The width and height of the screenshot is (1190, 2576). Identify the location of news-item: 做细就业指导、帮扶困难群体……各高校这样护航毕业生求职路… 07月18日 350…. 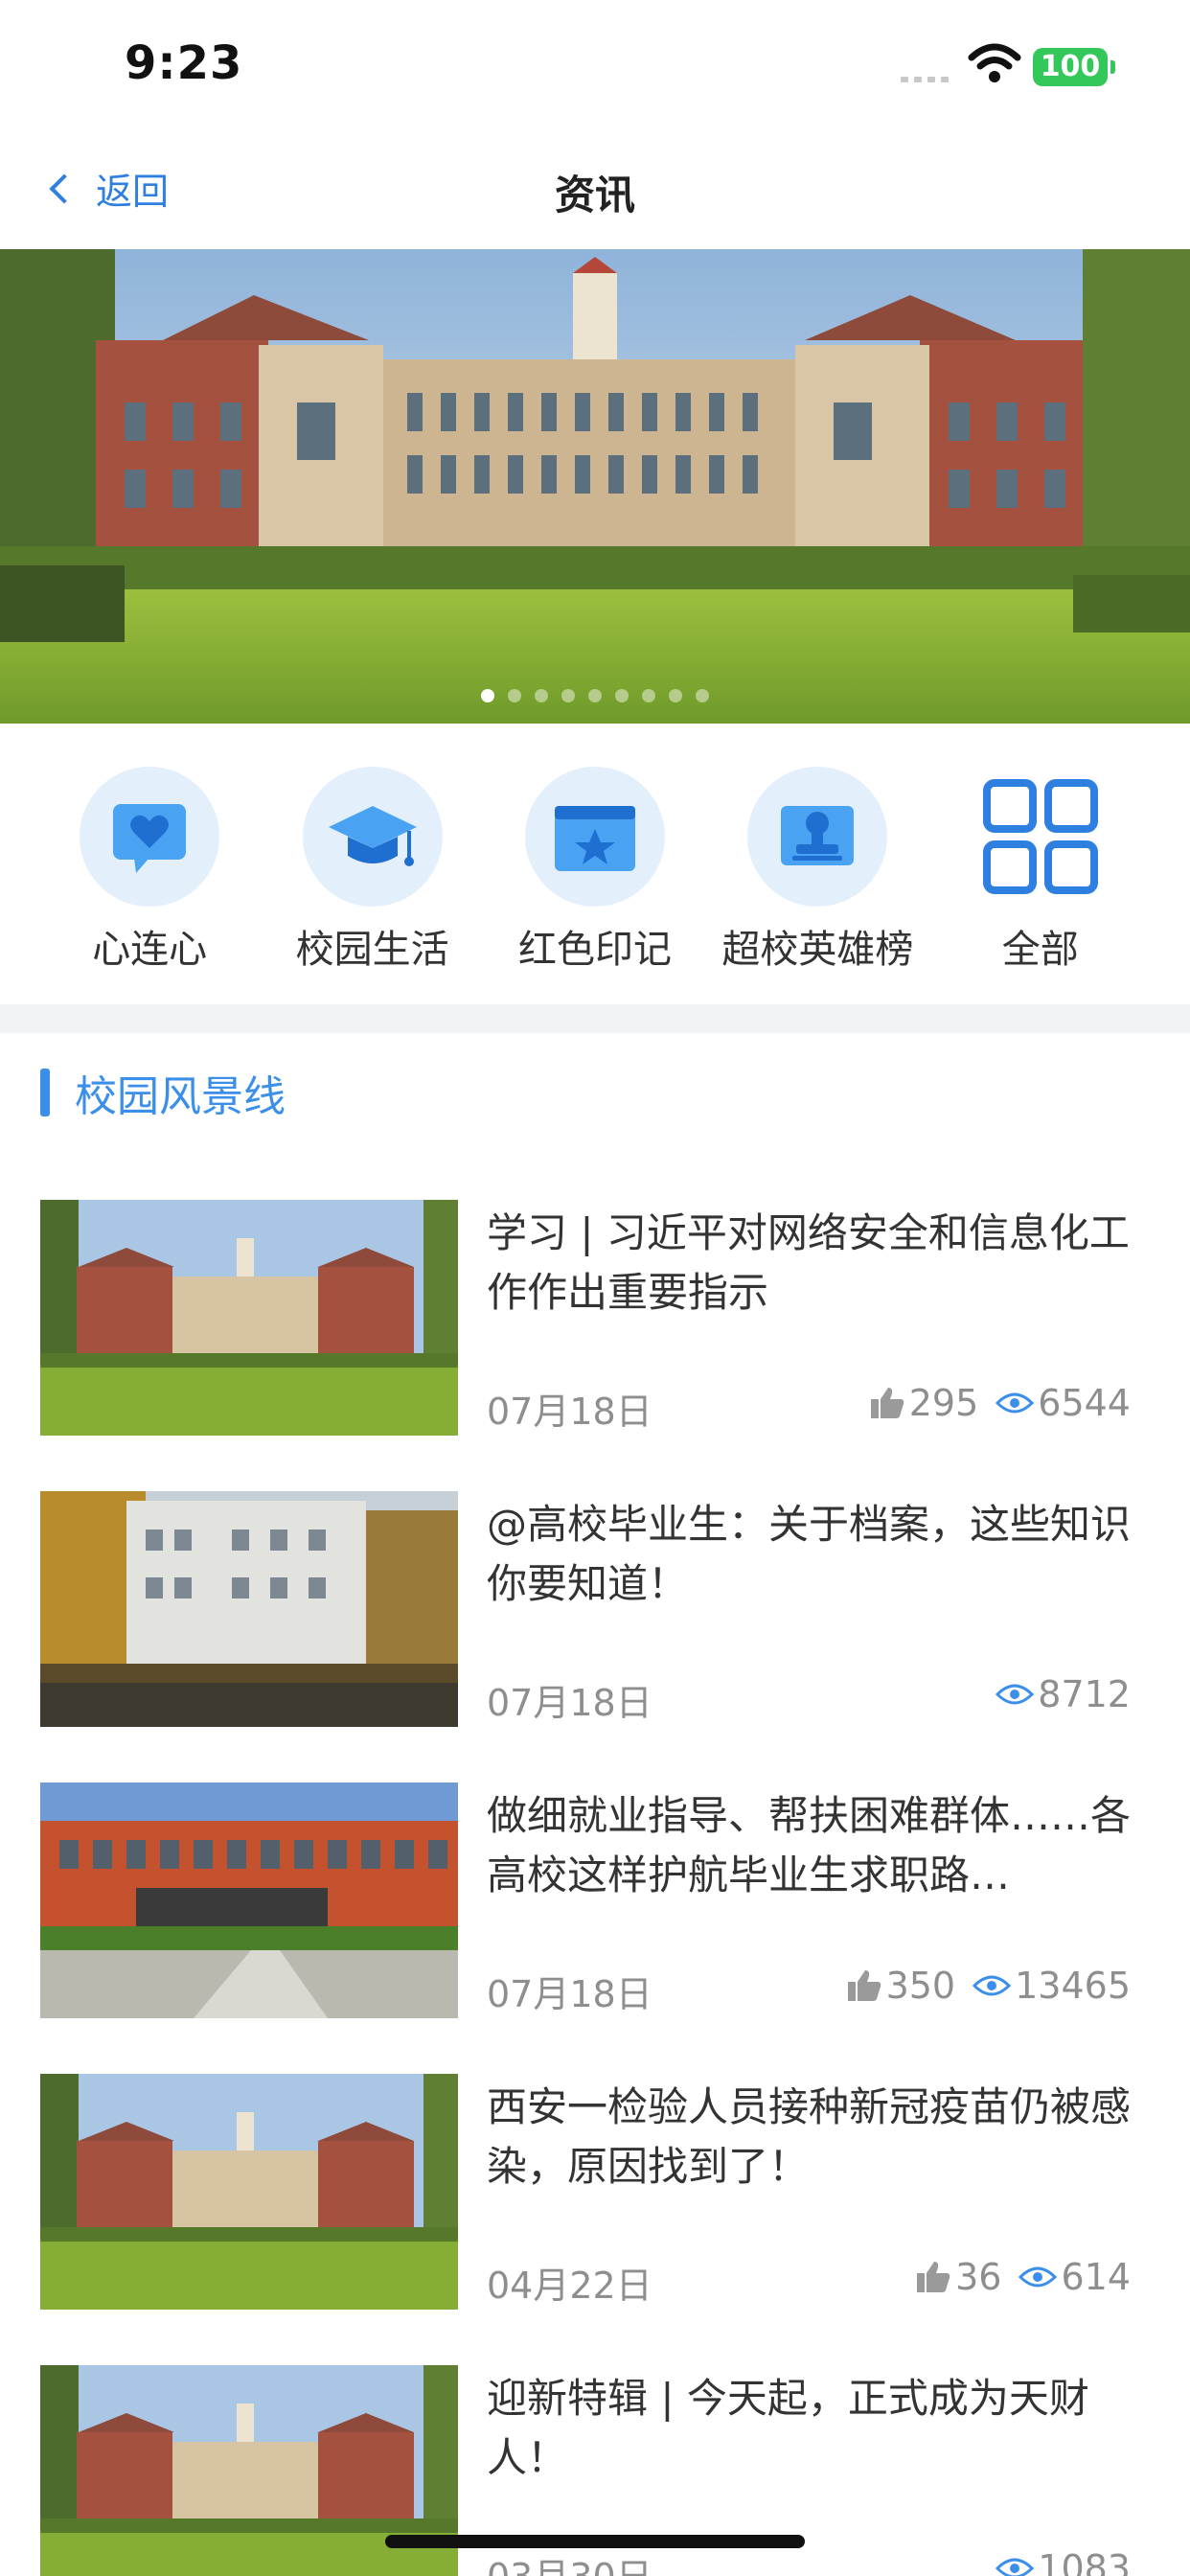
(595, 1928).